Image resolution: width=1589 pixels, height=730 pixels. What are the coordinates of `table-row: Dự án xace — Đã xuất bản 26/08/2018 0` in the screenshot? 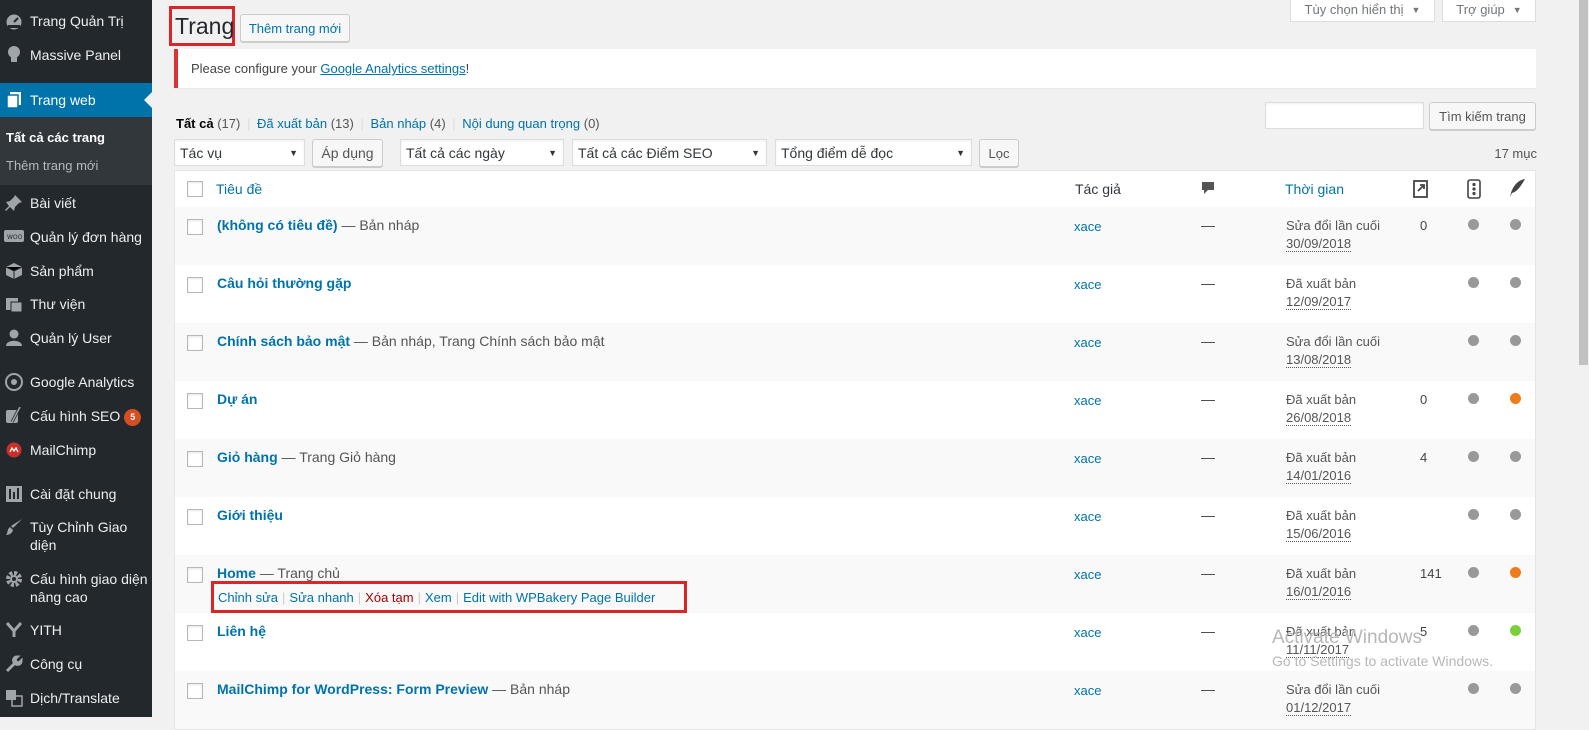 It's located at (855, 410).